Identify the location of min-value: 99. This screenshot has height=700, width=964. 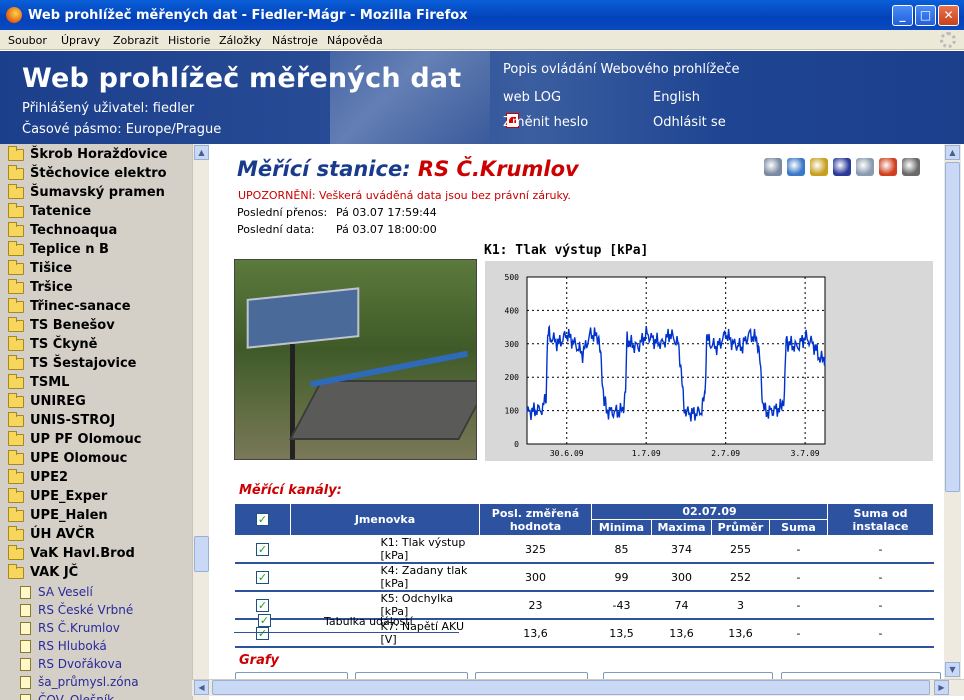
(621, 577).